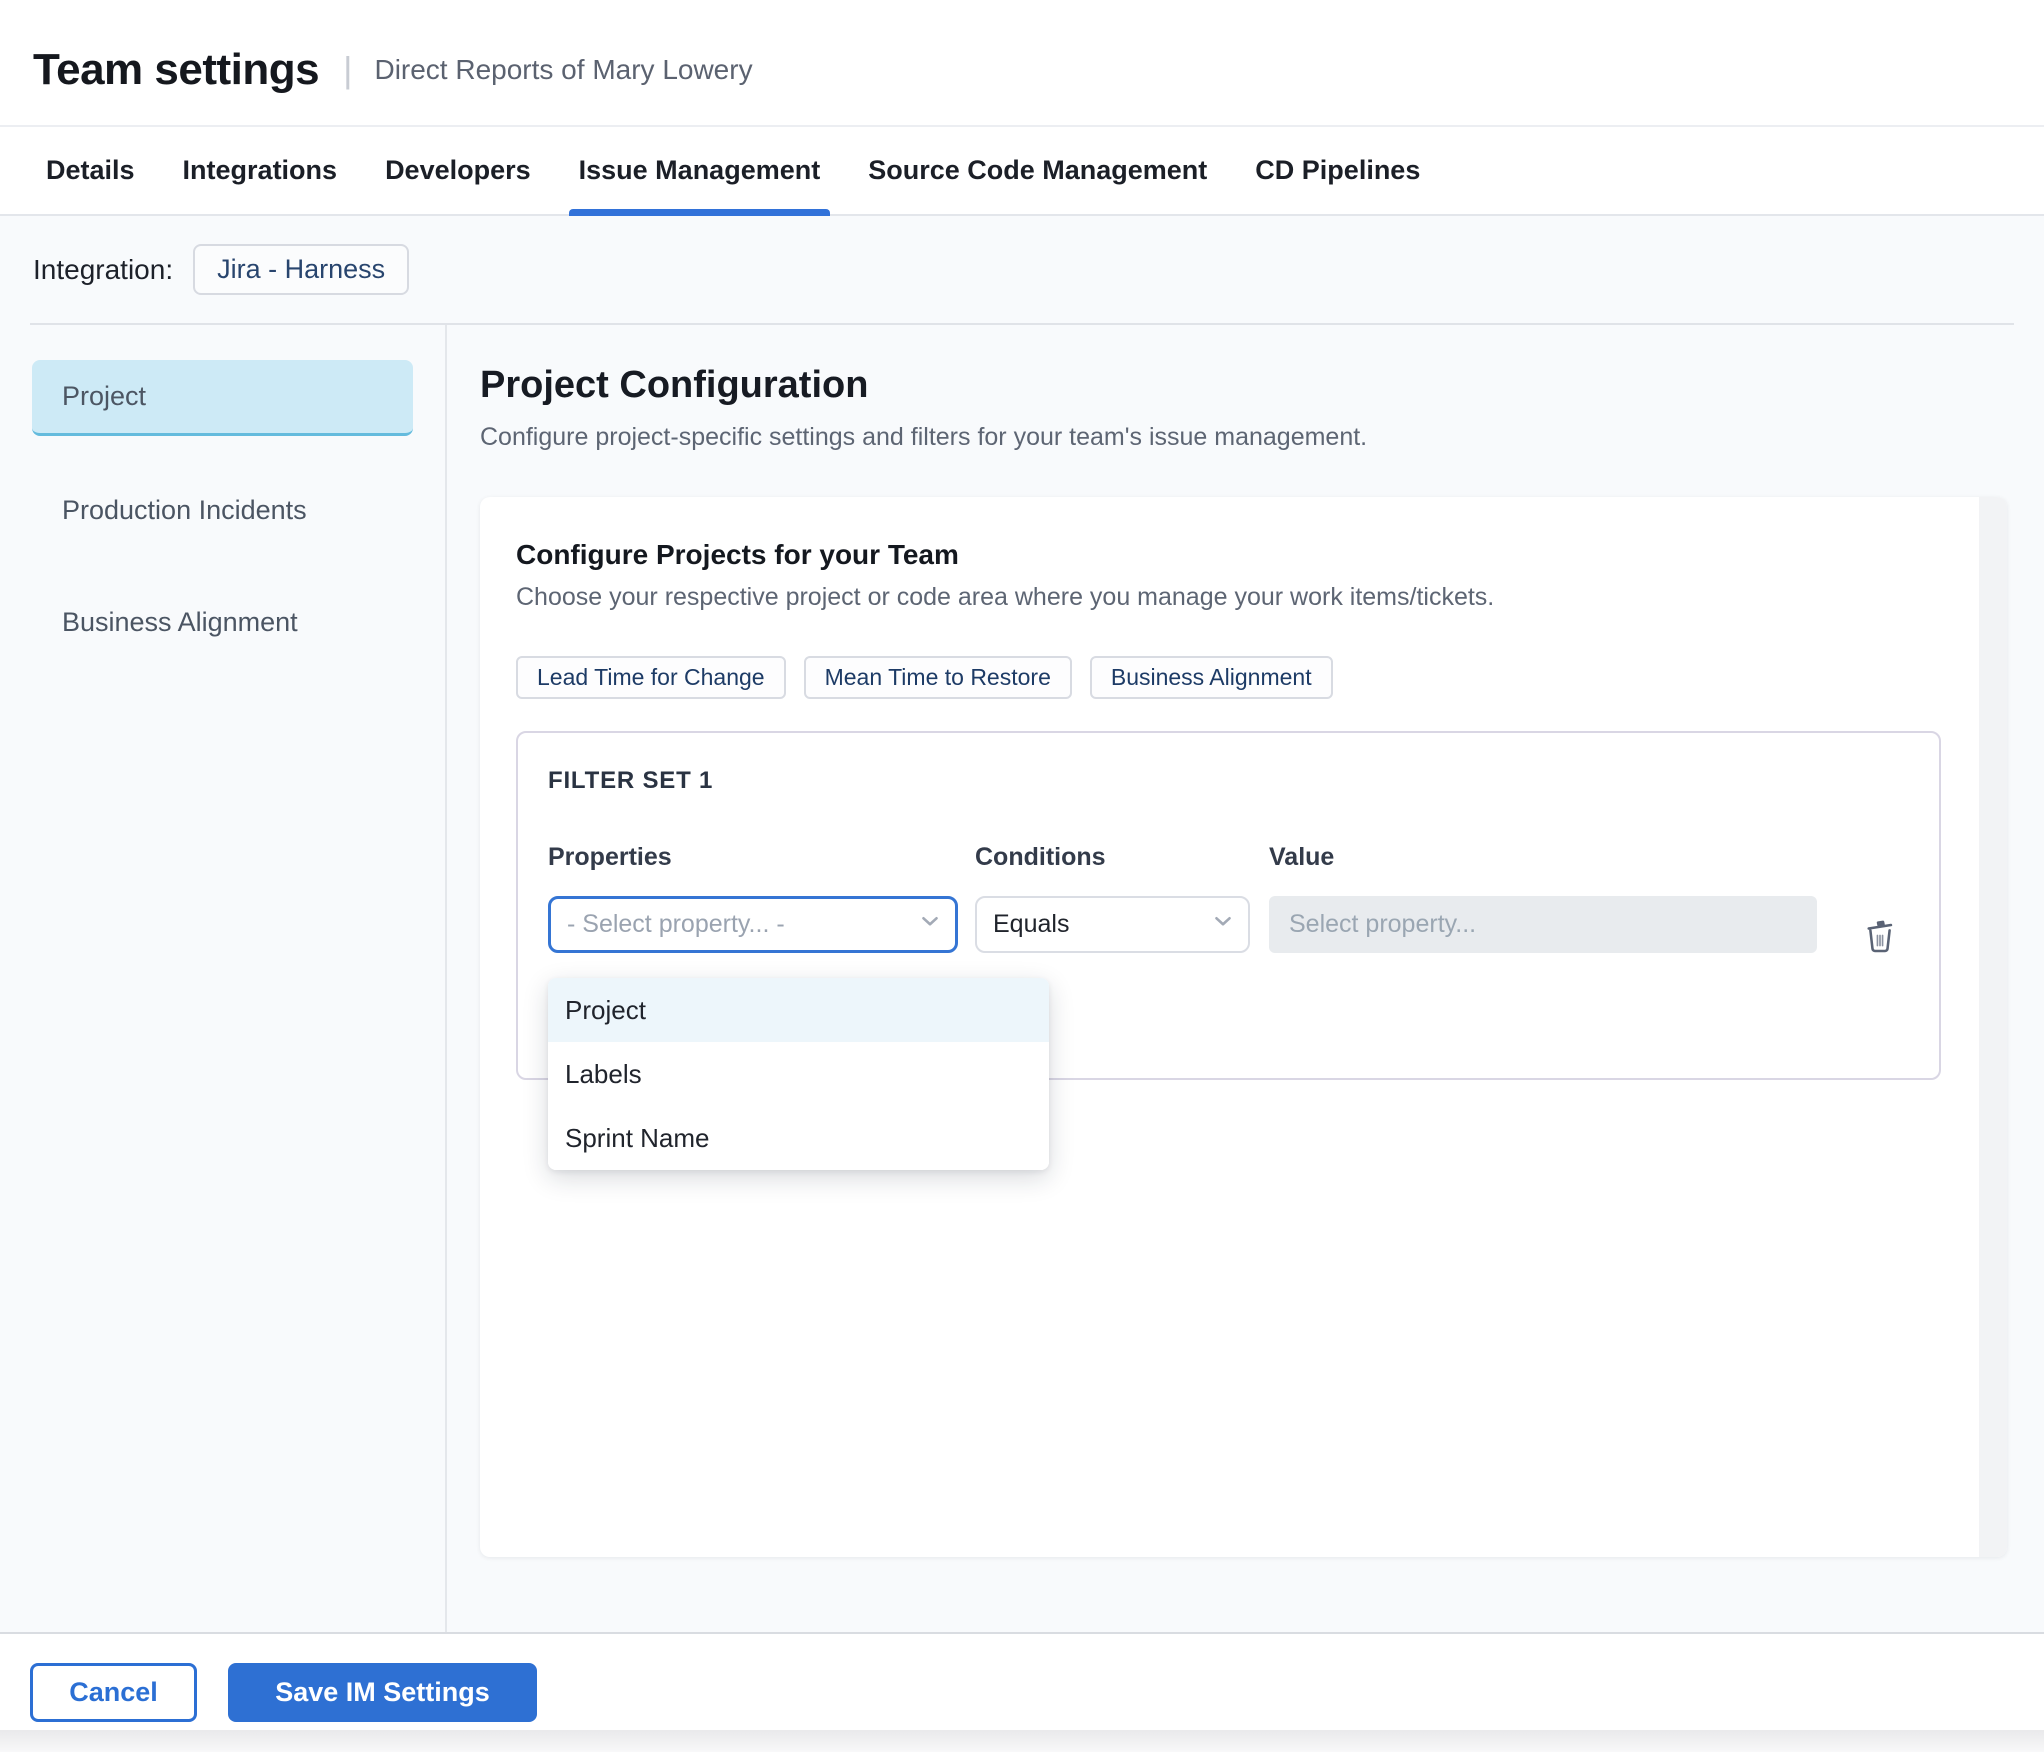  Describe the element at coordinates (1112, 924) in the screenshot. I see `condition-select: Equals` at that location.